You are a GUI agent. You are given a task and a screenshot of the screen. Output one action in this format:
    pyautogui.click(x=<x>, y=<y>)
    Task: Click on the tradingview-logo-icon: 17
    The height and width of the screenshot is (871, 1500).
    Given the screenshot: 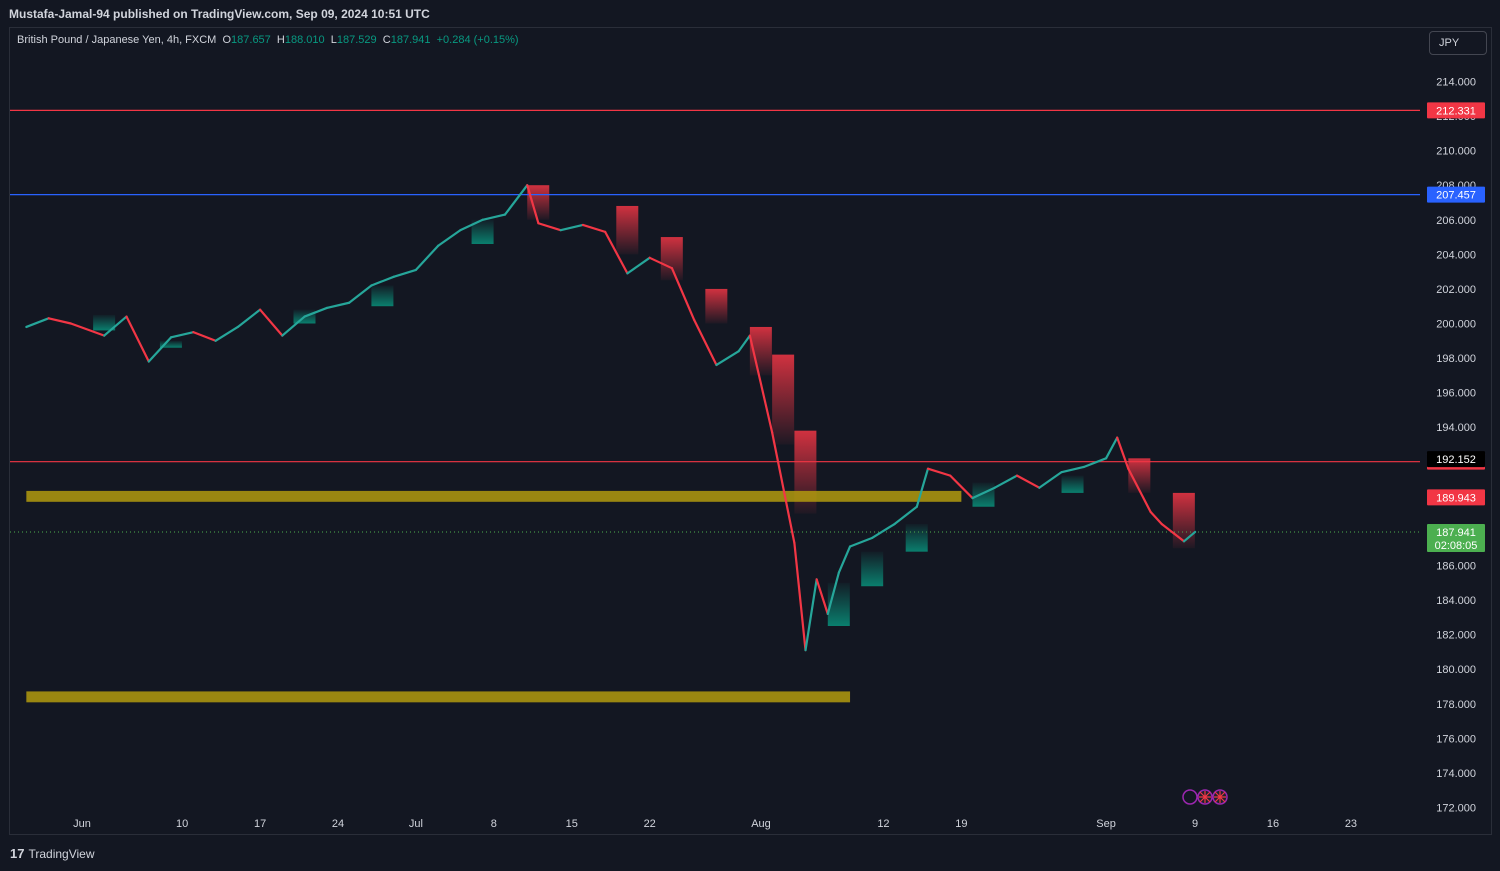 What is the action you would take?
    pyautogui.click(x=17, y=853)
    